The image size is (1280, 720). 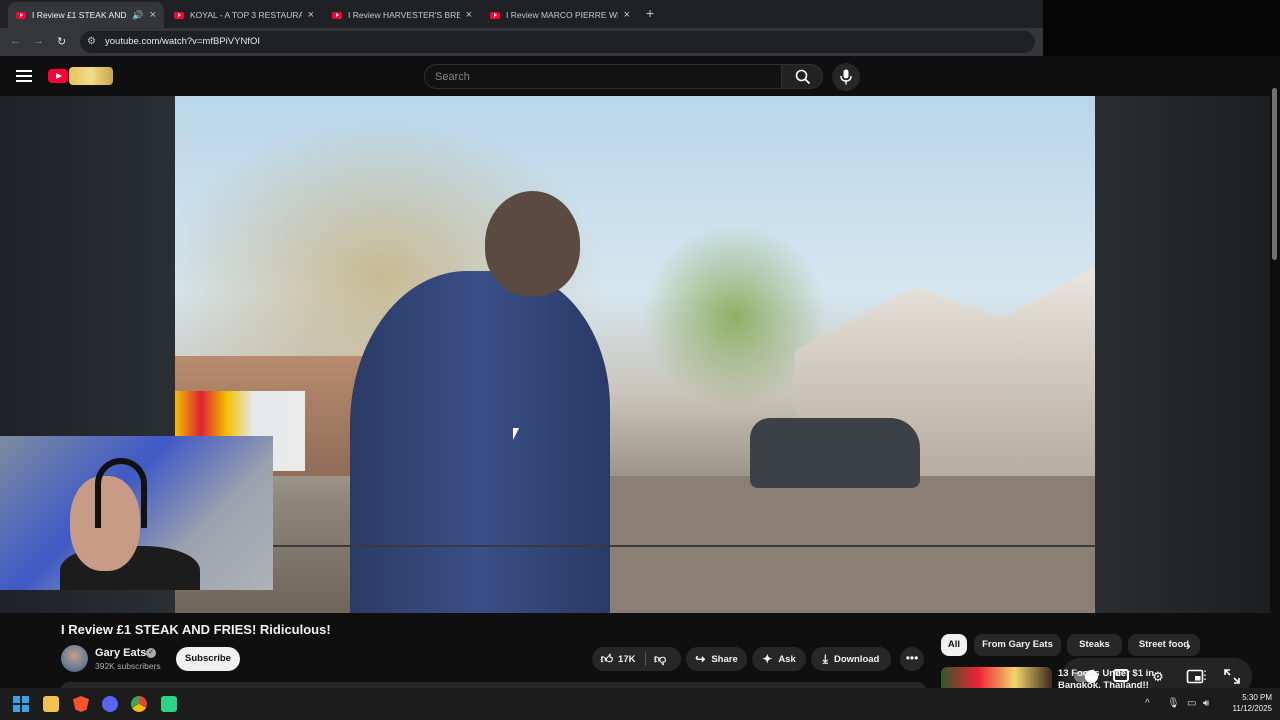 What do you see at coordinates (137, 15) in the screenshot?
I see `speaker-icon: 🔊` at bounding box center [137, 15].